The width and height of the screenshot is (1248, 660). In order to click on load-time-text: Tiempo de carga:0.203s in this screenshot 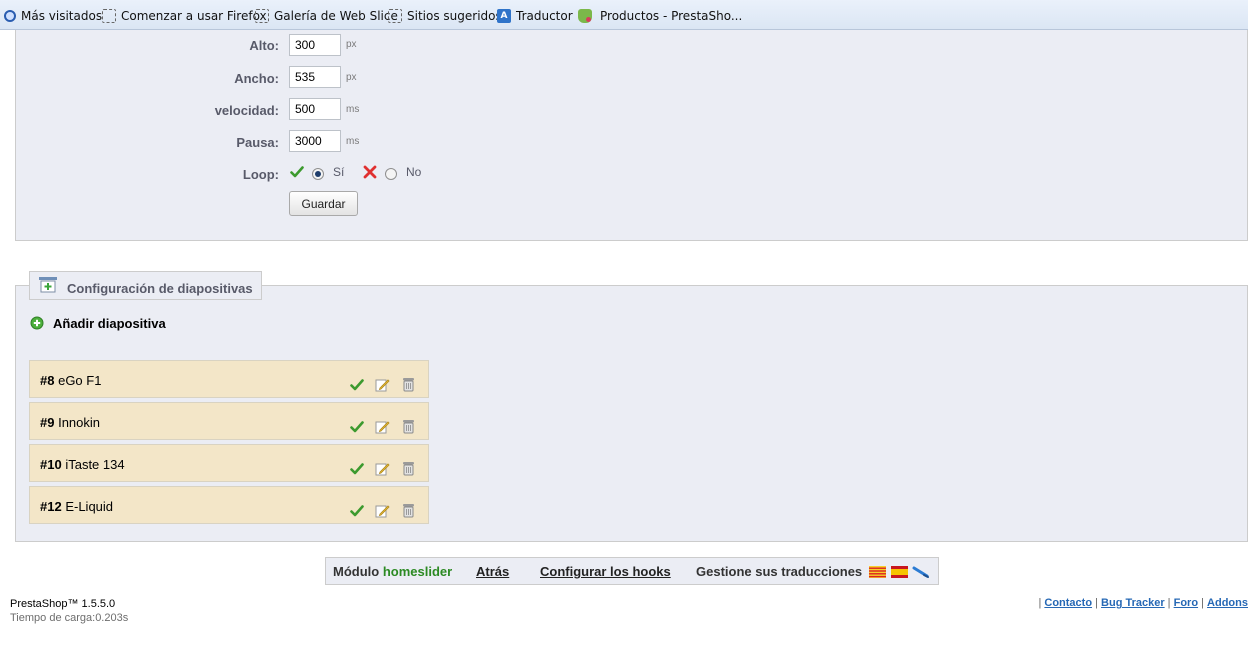, I will do `click(69, 618)`.